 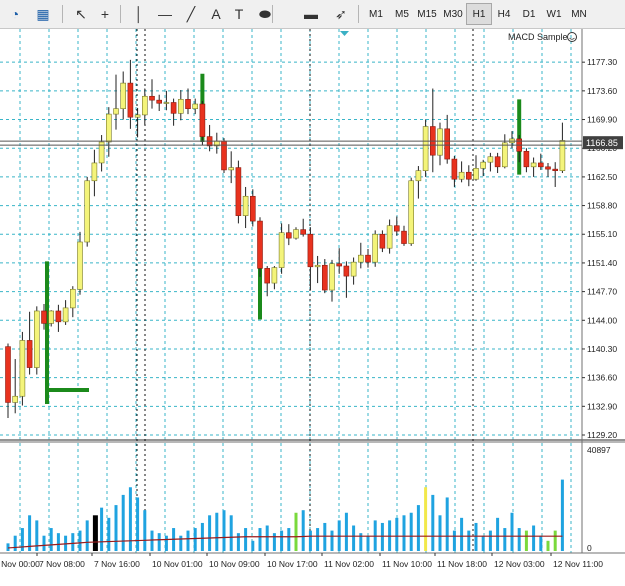 What do you see at coordinates (453, 14) in the screenshot?
I see `timeframe-m30: M30` at bounding box center [453, 14].